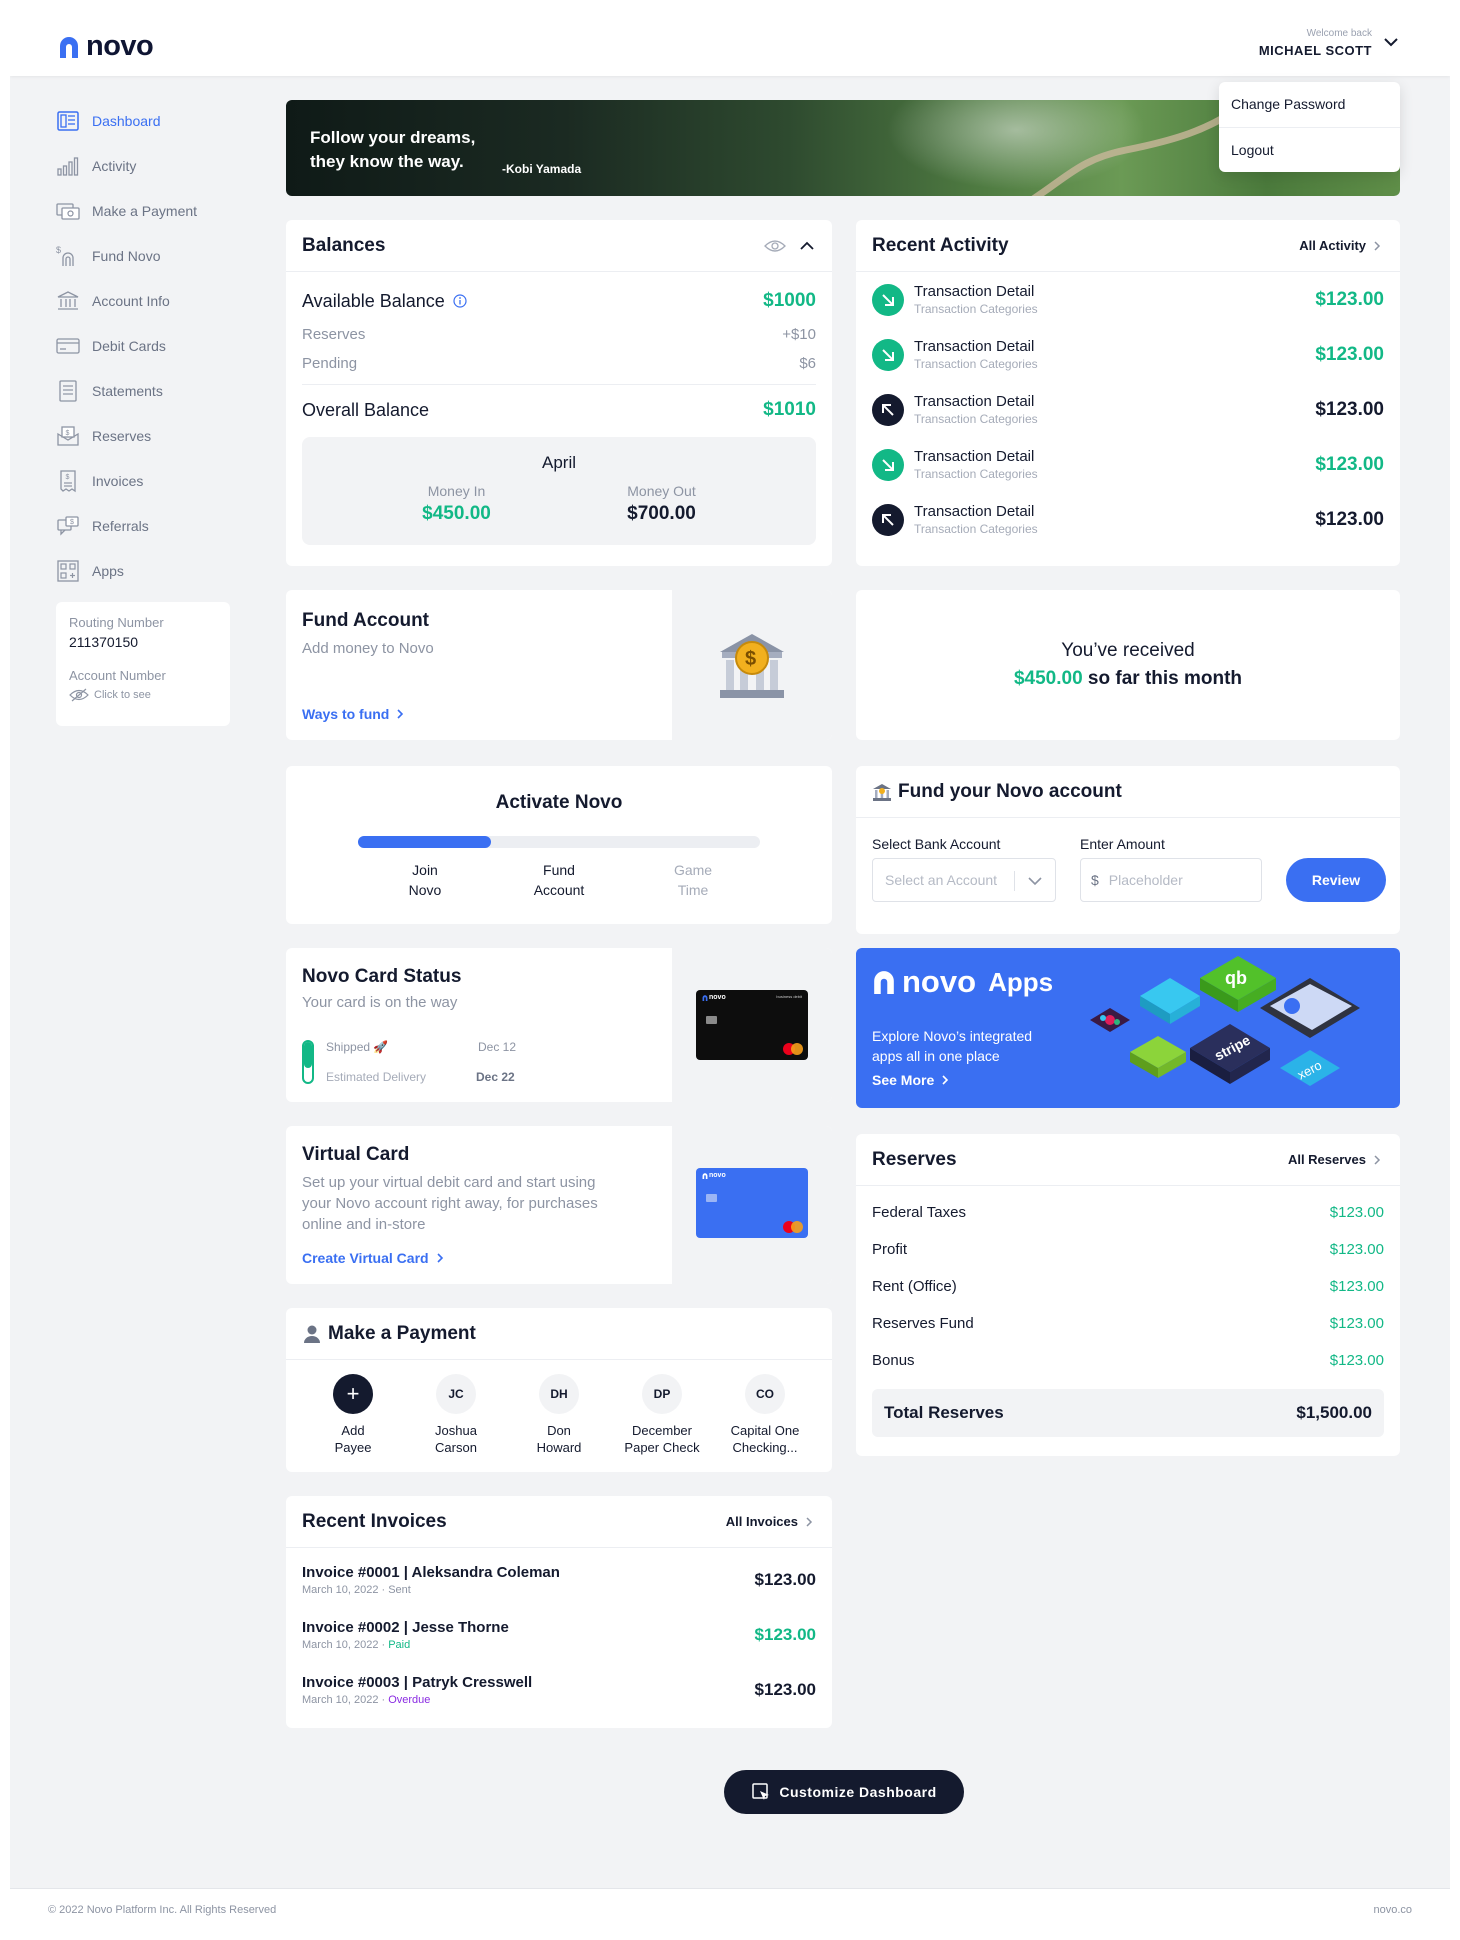 This screenshot has height=1940, width=1460. I want to click on novo-logo-icon, so click(705, 997).